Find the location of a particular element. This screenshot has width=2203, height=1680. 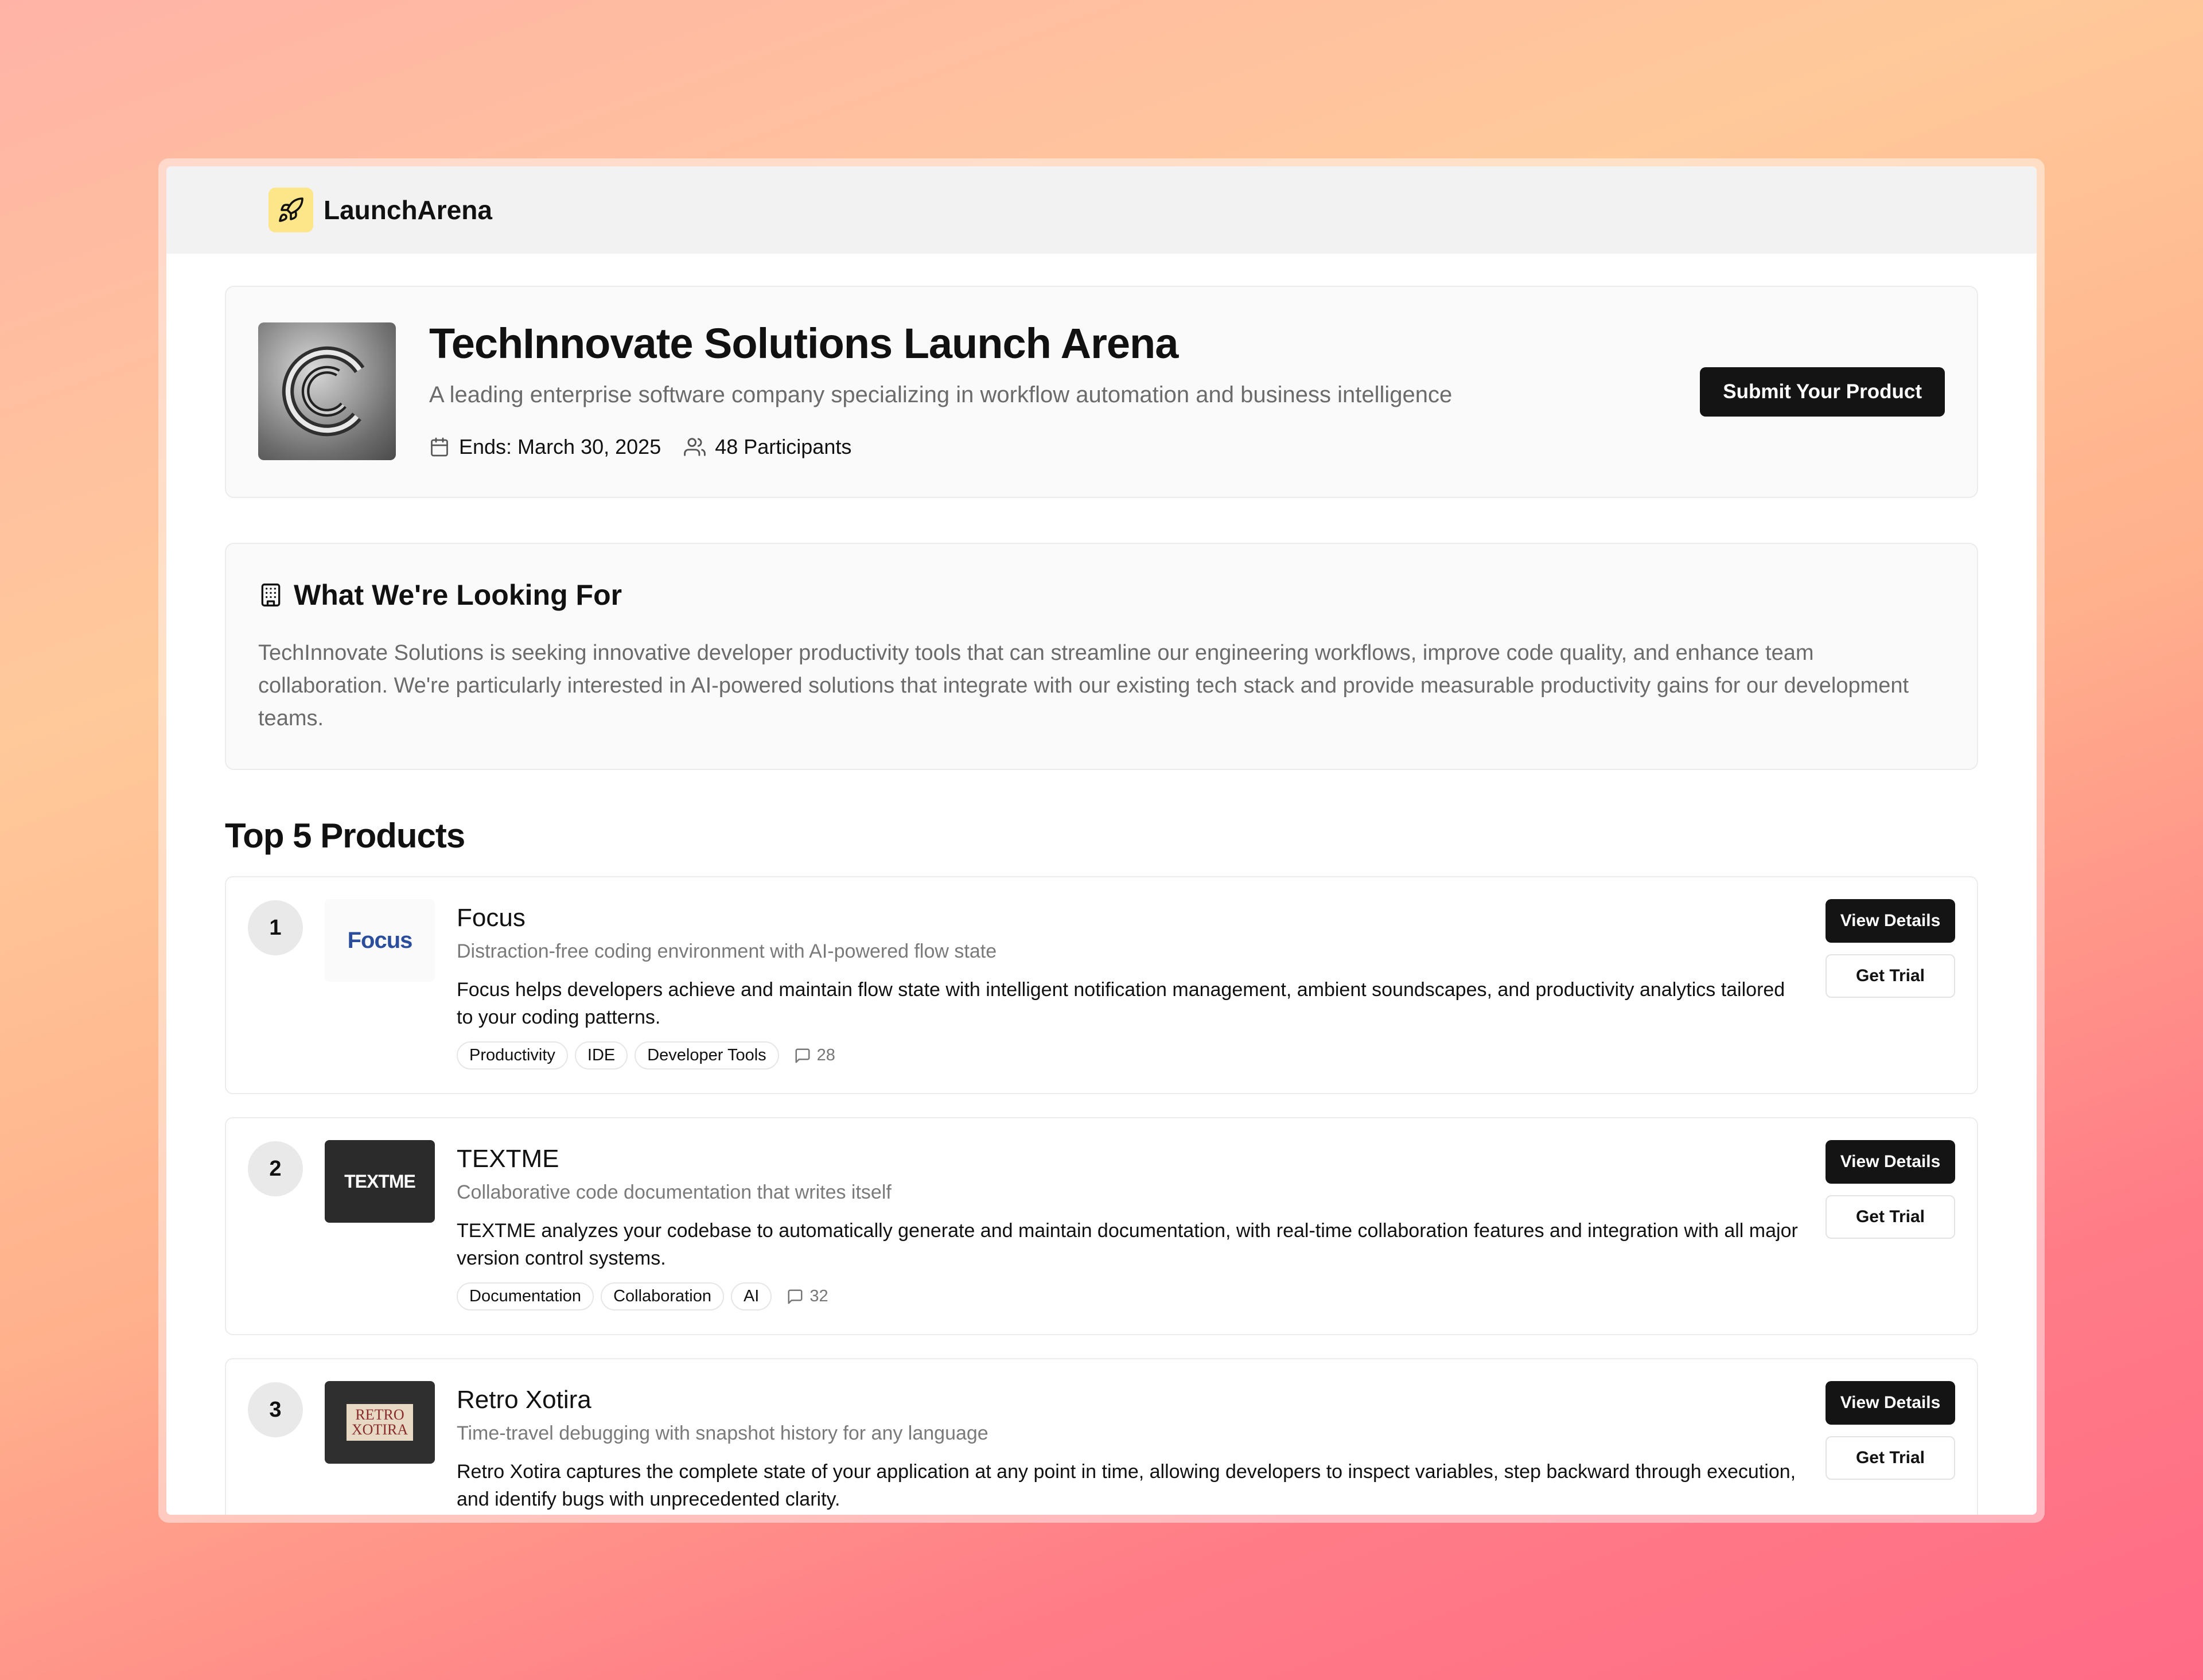

participants: 48 Participants is located at coordinates (768, 447).